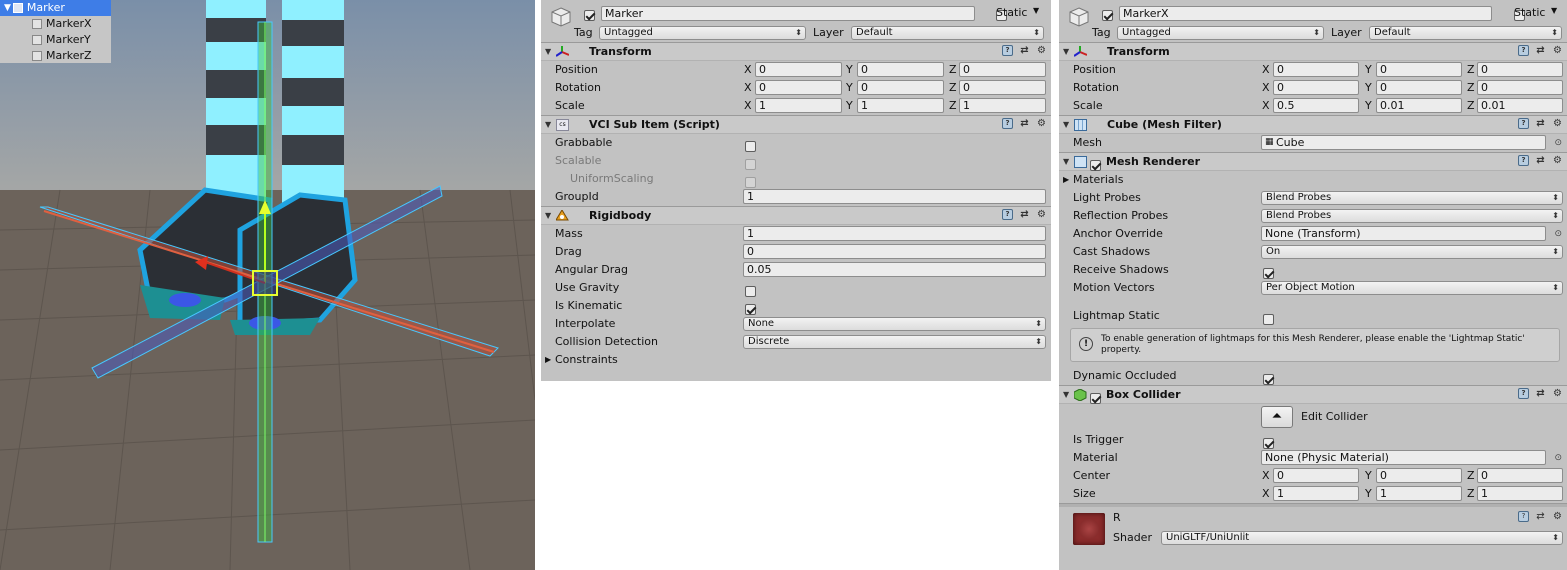 The height and width of the screenshot is (570, 1567). Describe the element at coordinates (1362, 538) in the screenshot. I see `shader-dropdown: UniGLTF/UniUnlit` at that location.